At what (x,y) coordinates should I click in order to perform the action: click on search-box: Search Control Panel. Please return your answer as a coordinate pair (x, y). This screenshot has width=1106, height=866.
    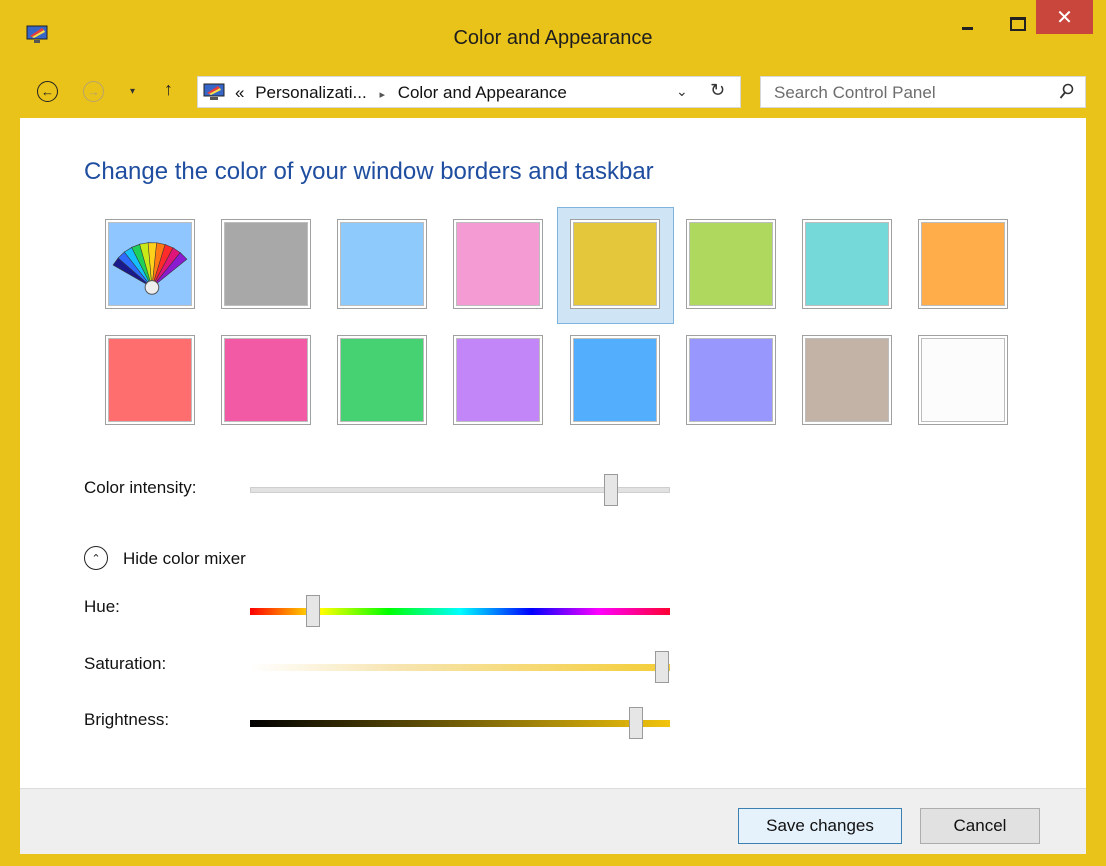
    Looking at the image, I should click on (923, 92).